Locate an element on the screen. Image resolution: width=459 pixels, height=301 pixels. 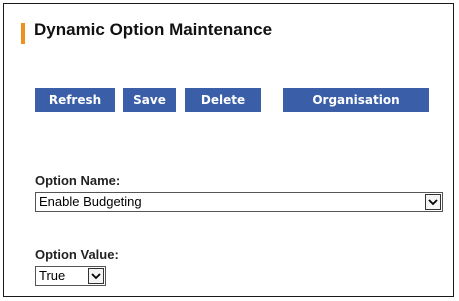
page-title: Dynamic Option Maintenance is located at coordinates (153, 29).